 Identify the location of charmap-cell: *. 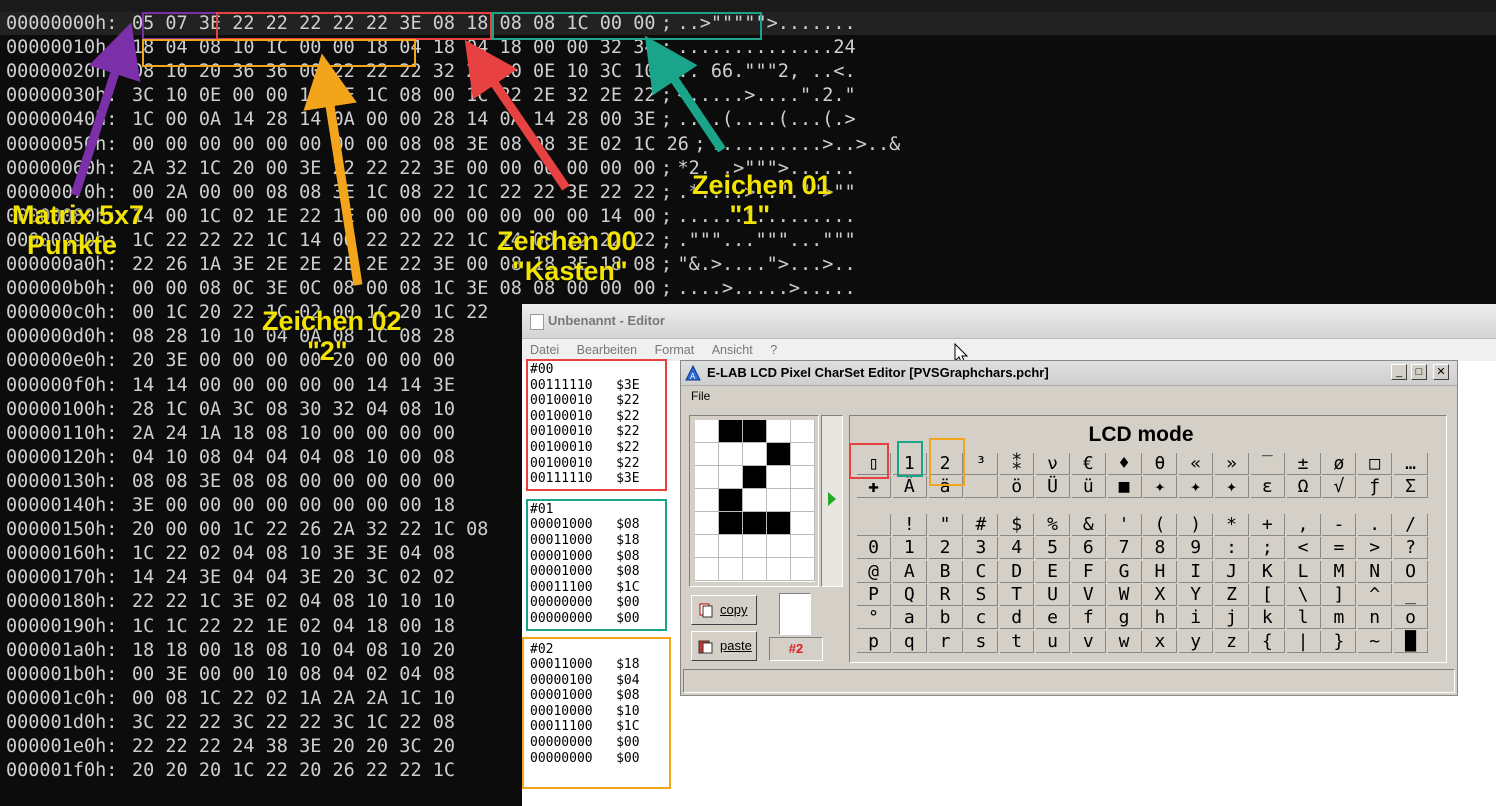
(1232, 524).